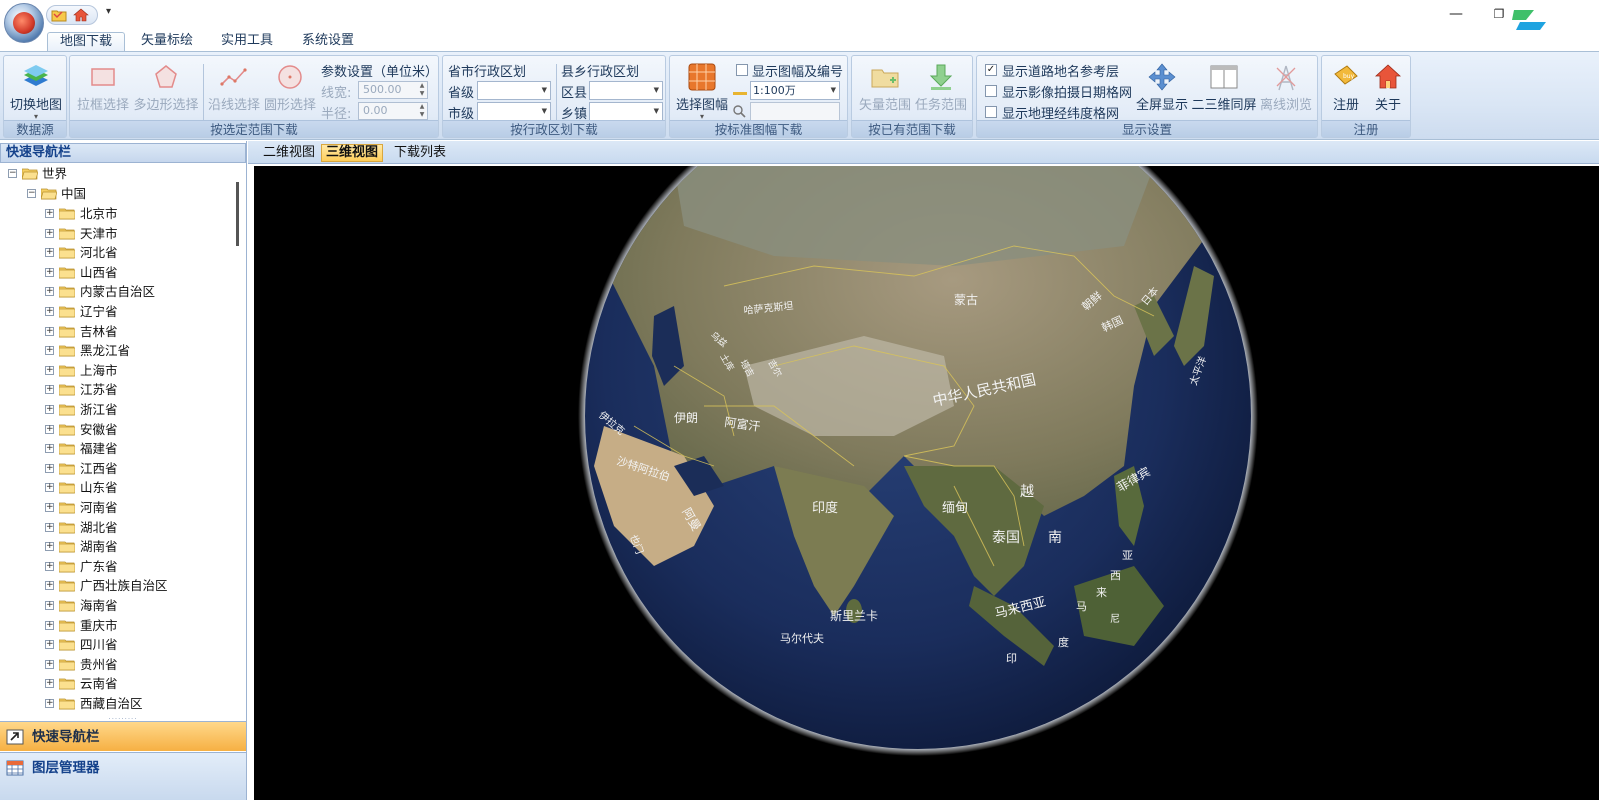 Image resolution: width=1599 pixels, height=800 pixels. I want to click on tree-node-label: 内蒙古自治区, so click(118, 292).